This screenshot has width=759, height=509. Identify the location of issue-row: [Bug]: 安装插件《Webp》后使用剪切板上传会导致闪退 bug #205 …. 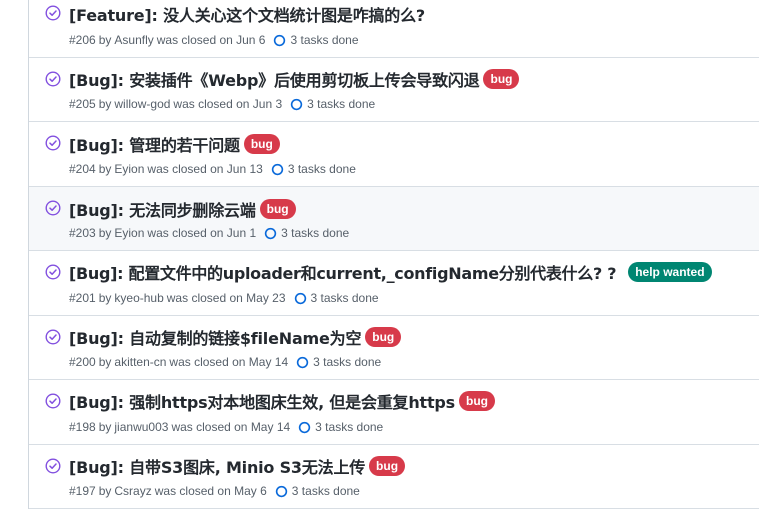
(394, 90).